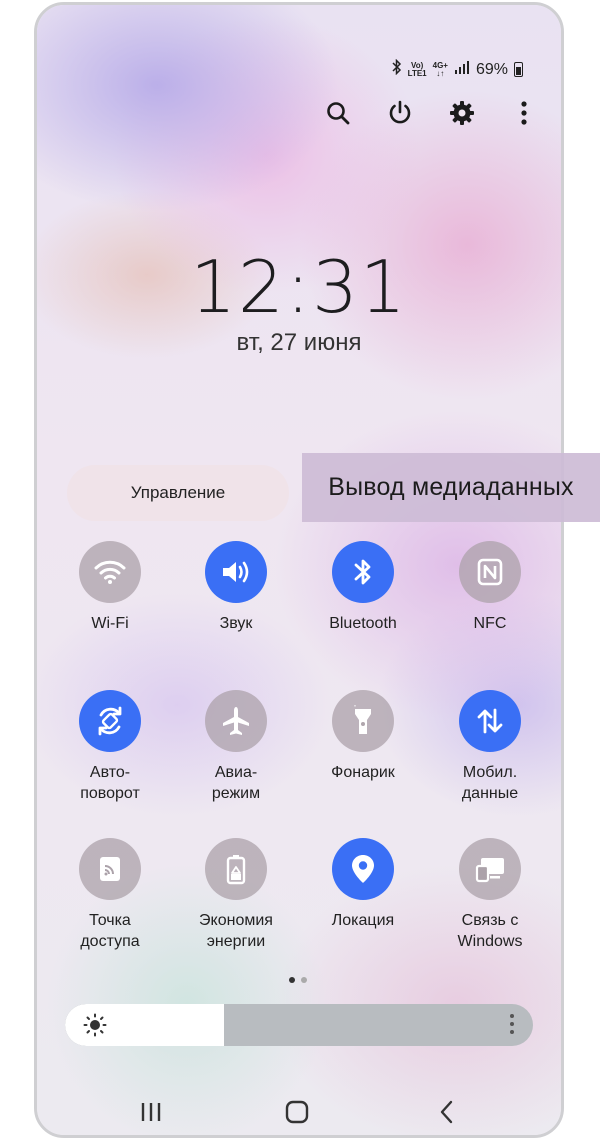 This screenshot has width=600, height=1143. Describe the element at coordinates (299, 287) in the screenshot. I see `clock-time: 12:31` at that location.